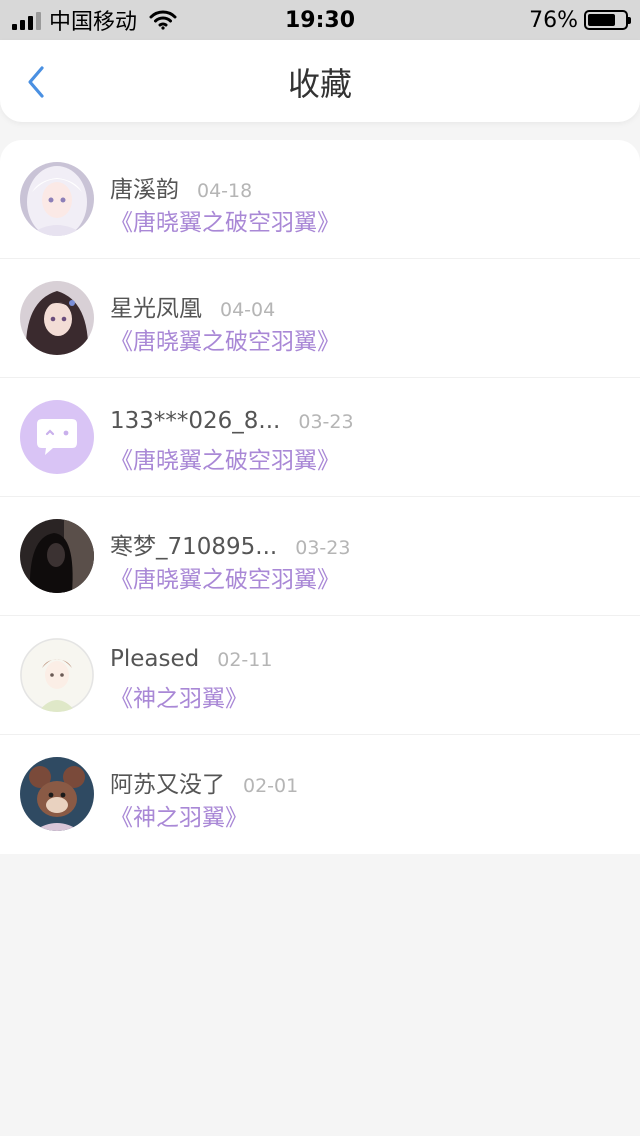  What do you see at coordinates (156, 309) in the screenshot?
I see `user-name: 星光凤凰` at bounding box center [156, 309].